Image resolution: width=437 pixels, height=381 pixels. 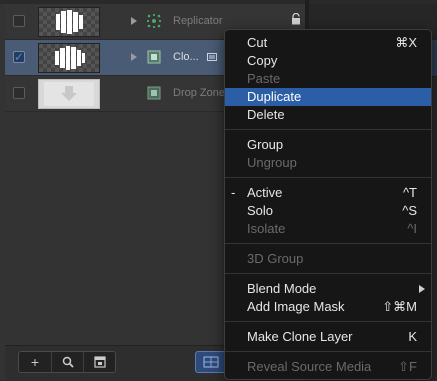 I want to click on shortcut-label: ^S, so click(x=409, y=210).